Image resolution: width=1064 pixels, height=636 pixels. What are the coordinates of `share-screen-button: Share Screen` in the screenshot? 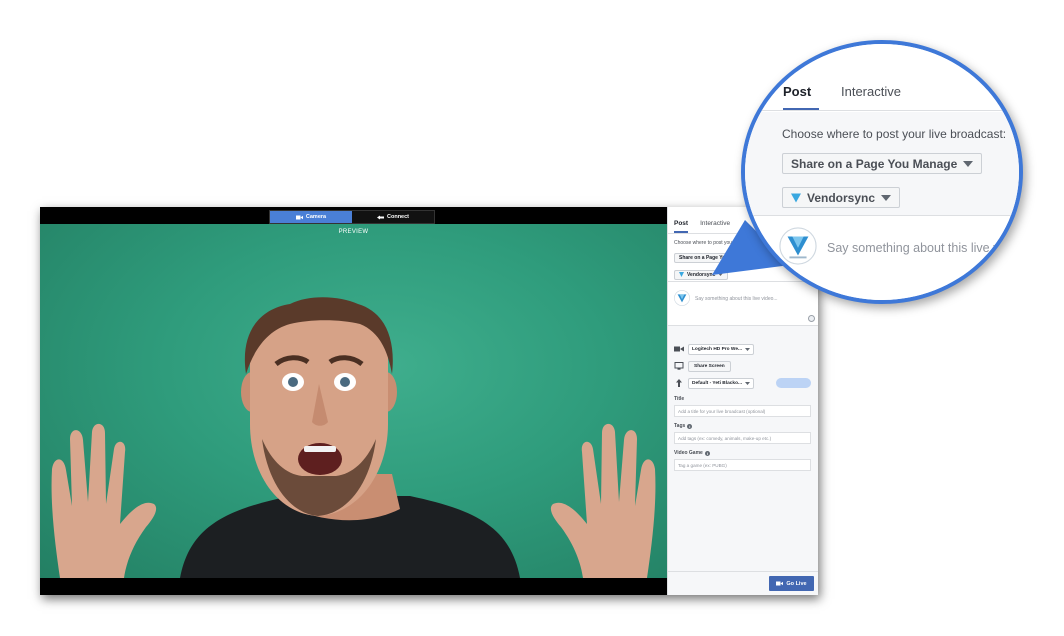 It's located at (709, 366).